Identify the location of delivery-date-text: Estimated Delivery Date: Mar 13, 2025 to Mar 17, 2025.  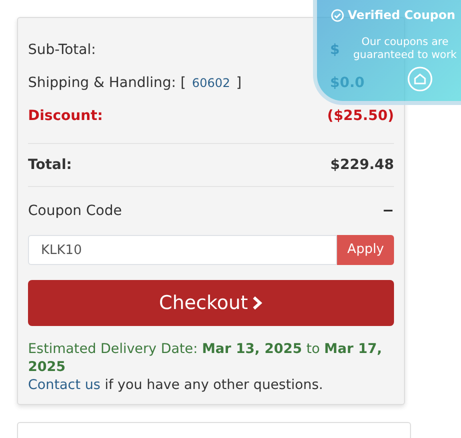
(205, 358).